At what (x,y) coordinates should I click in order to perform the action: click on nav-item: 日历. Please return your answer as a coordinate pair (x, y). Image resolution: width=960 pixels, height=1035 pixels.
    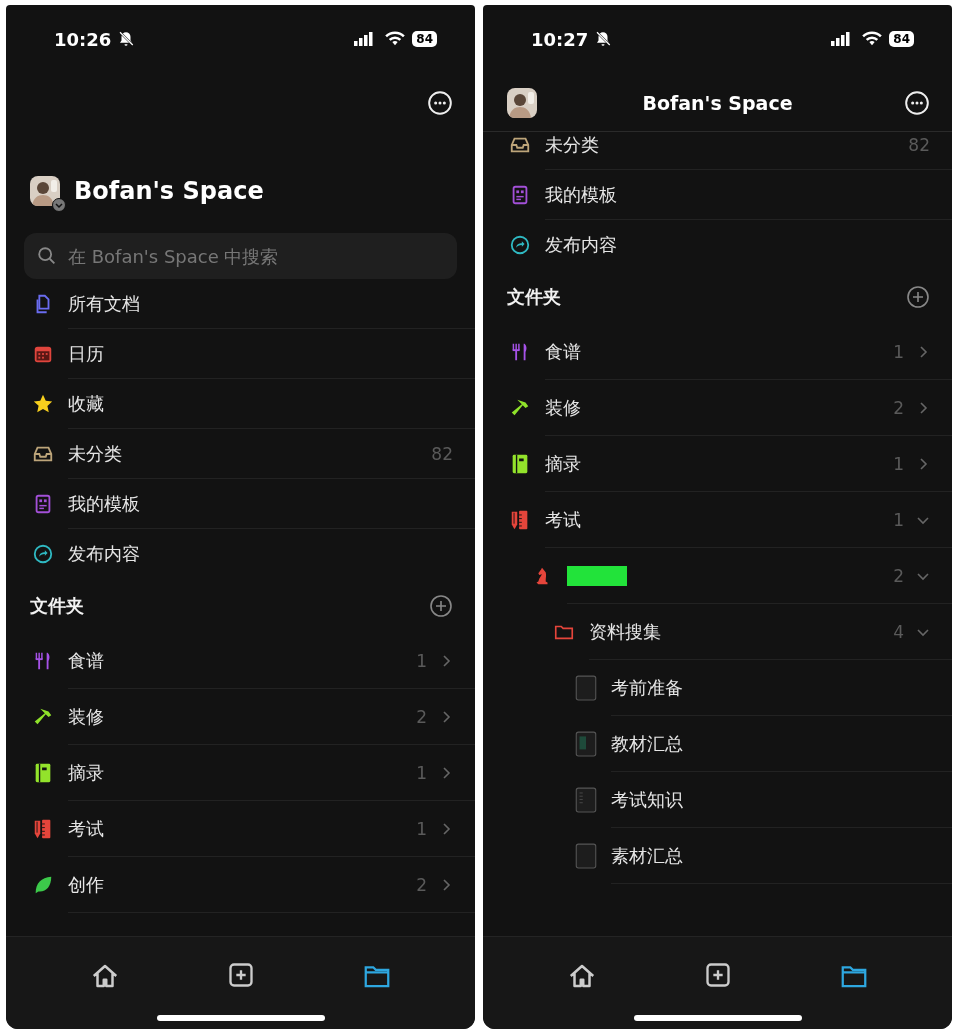
    Looking at the image, I should click on (260, 353).